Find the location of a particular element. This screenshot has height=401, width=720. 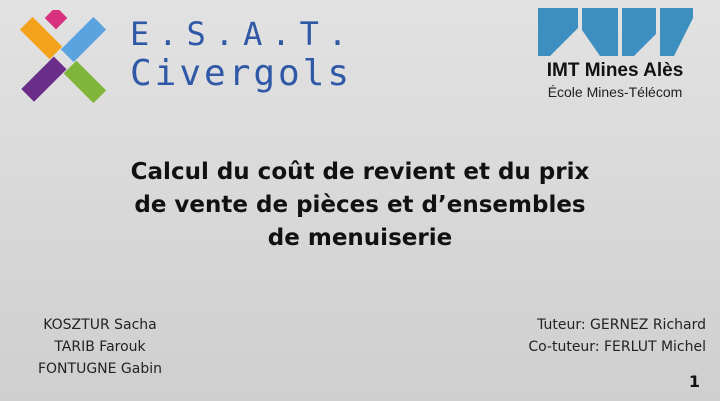

author-name: TARIB Farouk is located at coordinates (100, 347).